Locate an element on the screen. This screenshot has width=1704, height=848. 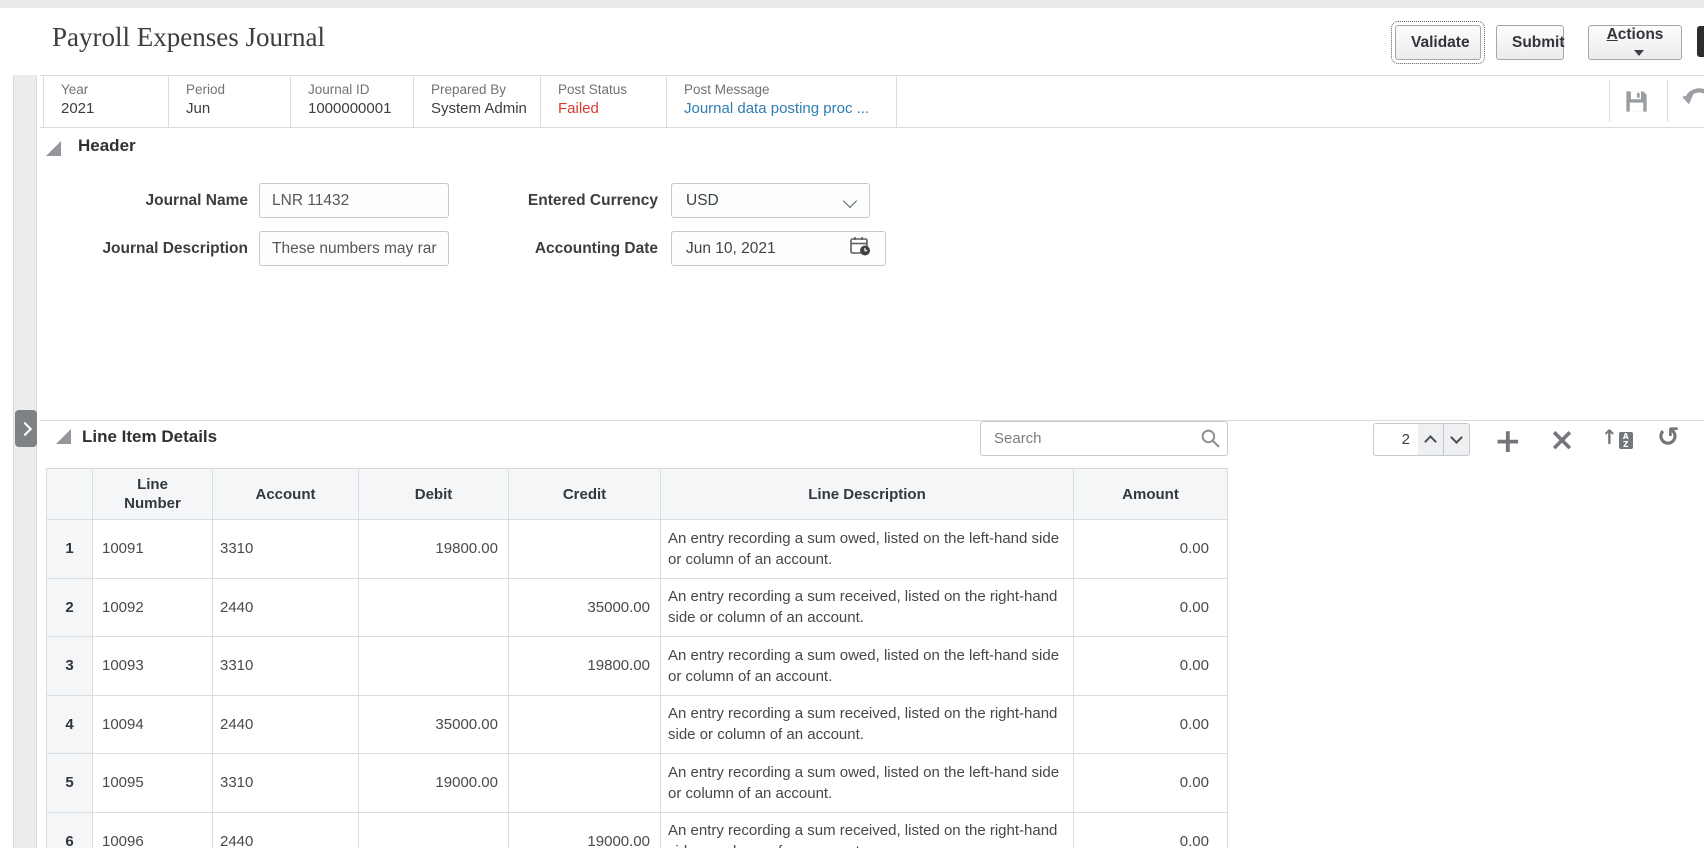
row-number: 5 is located at coordinates (69, 783).